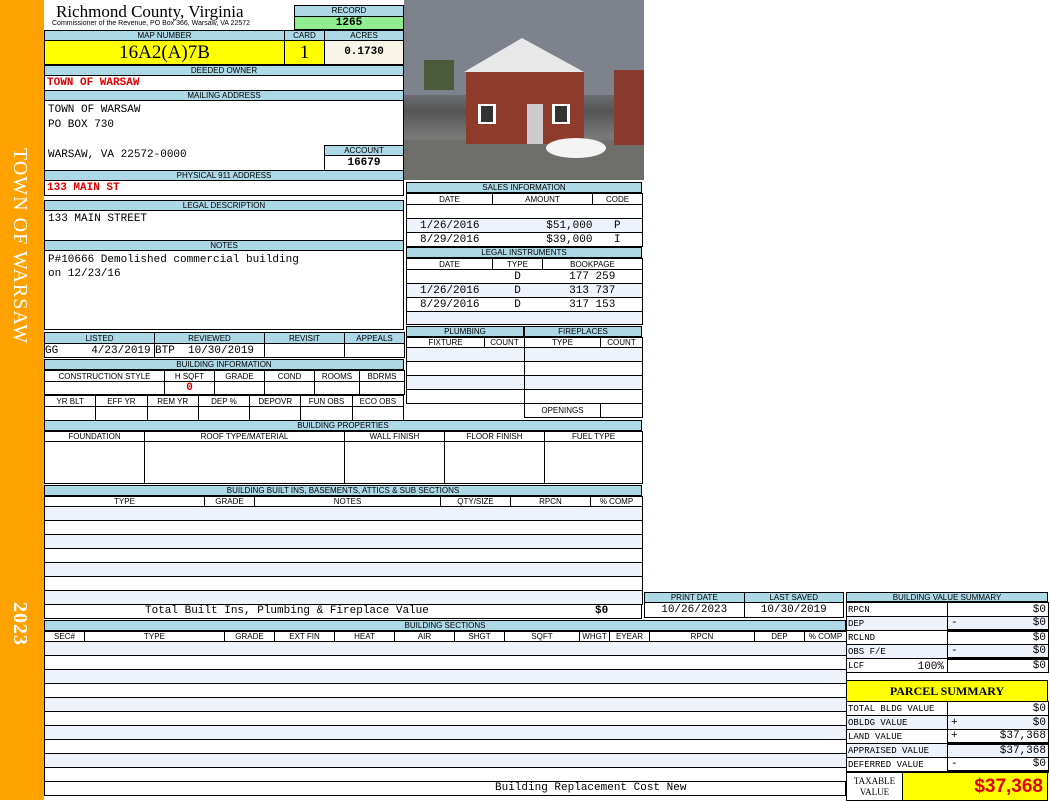 This screenshot has width=1050, height=801. Describe the element at coordinates (947, 609) in the screenshot. I see `summary-row: RPCN $0` at that location.